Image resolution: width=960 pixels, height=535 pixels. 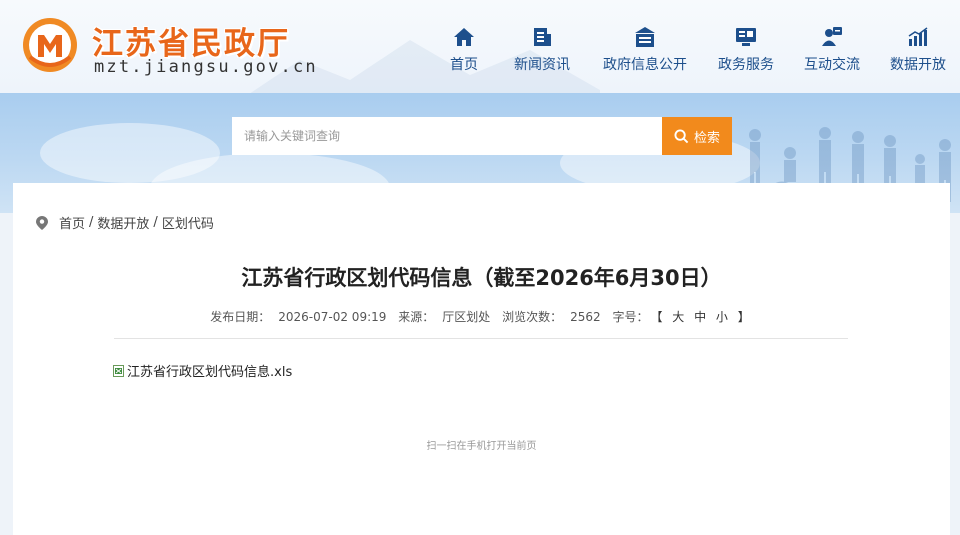 I want to click on breadcrumb: 首页 / 数据开放 / 区划代码, so click(x=125, y=222).